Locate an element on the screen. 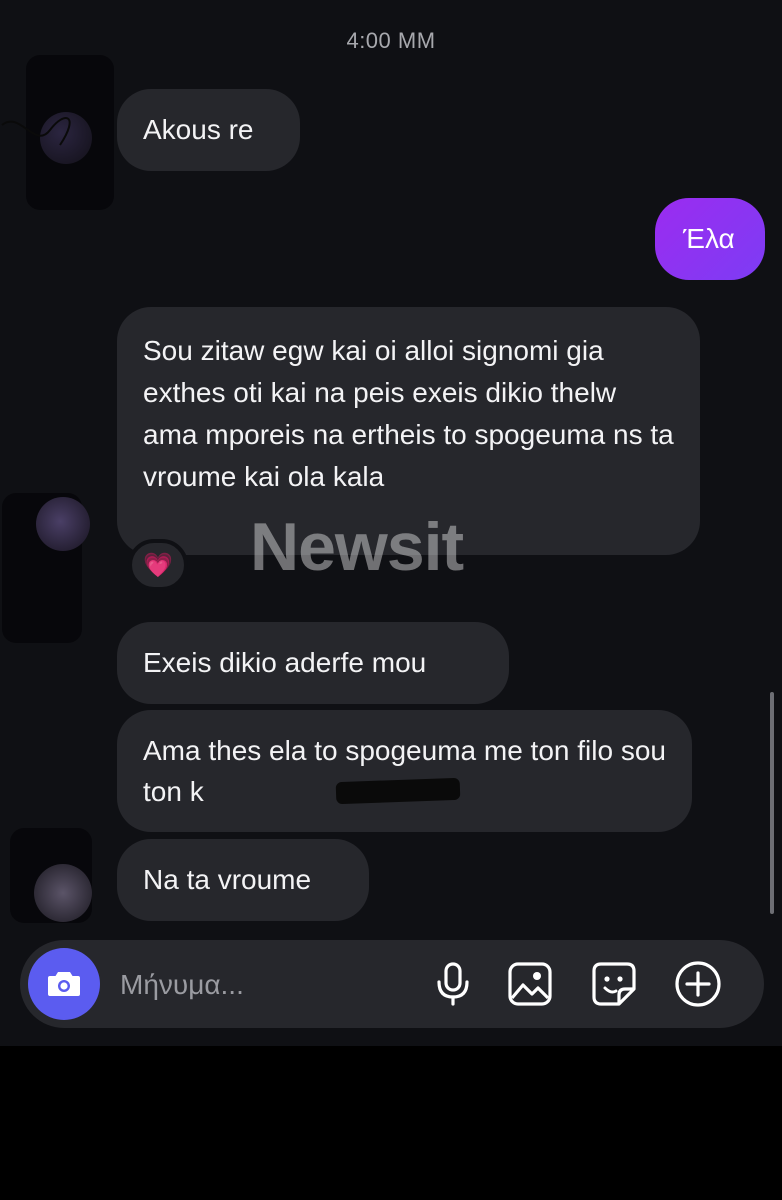 This screenshot has height=1200, width=782. microphone-icon is located at coordinates (453, 984).